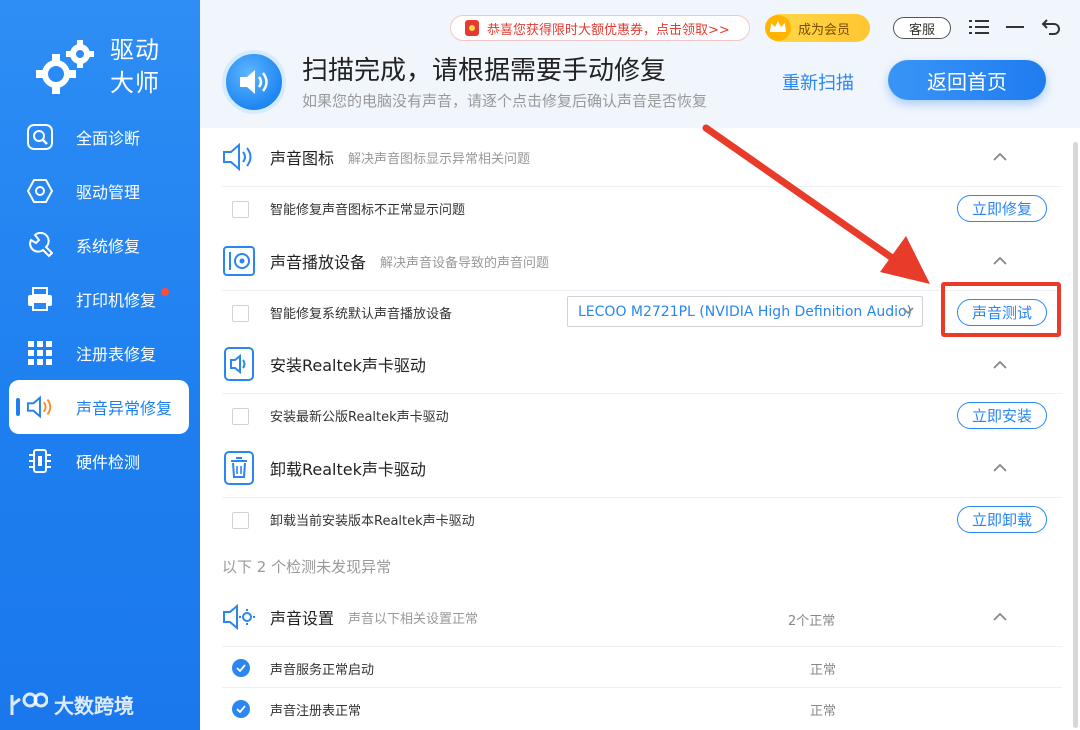  I want to click on sidebar-item-full-diagnosis: 全面诊断, so click(100, 137).